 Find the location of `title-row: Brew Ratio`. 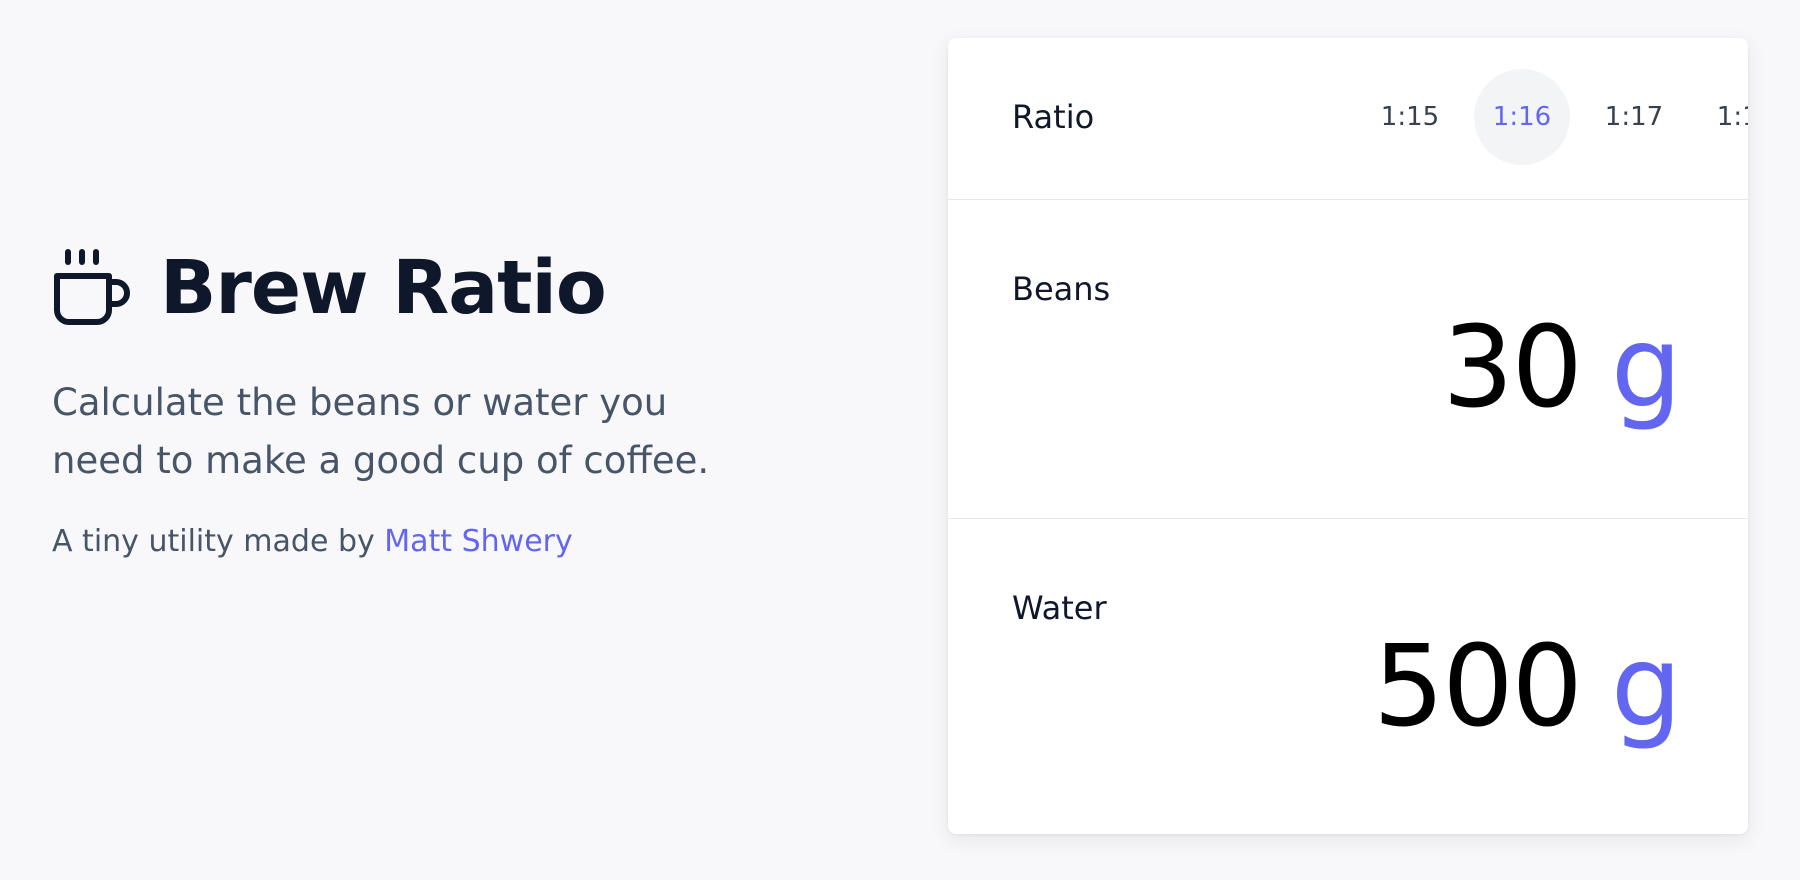

title-row: Brew Ratio is located at coordinates (402, 288).